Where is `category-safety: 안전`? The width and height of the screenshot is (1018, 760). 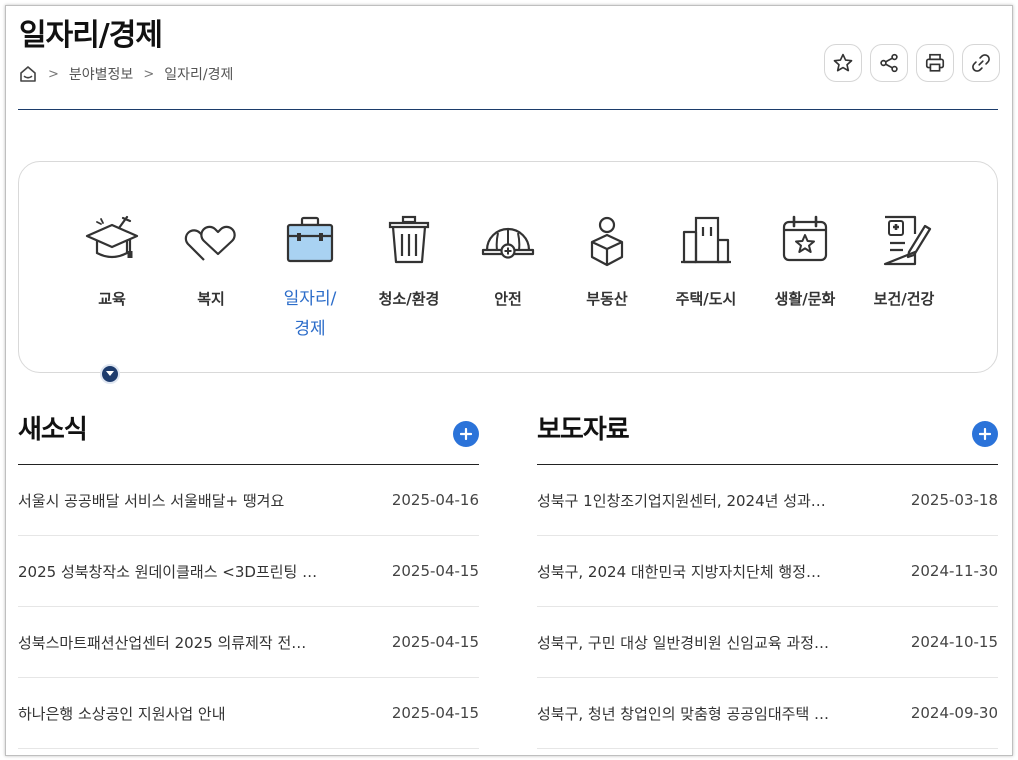
category-safety: 안전 is located at coordinates (508, 263).